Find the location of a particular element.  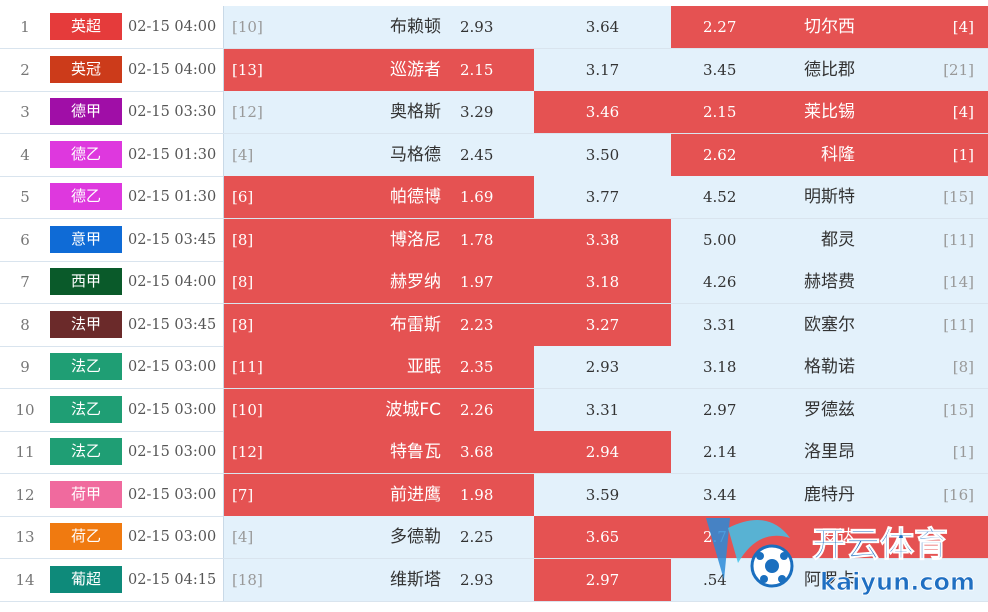

league-badge: 意甲 is located at coordinates (86, 239).